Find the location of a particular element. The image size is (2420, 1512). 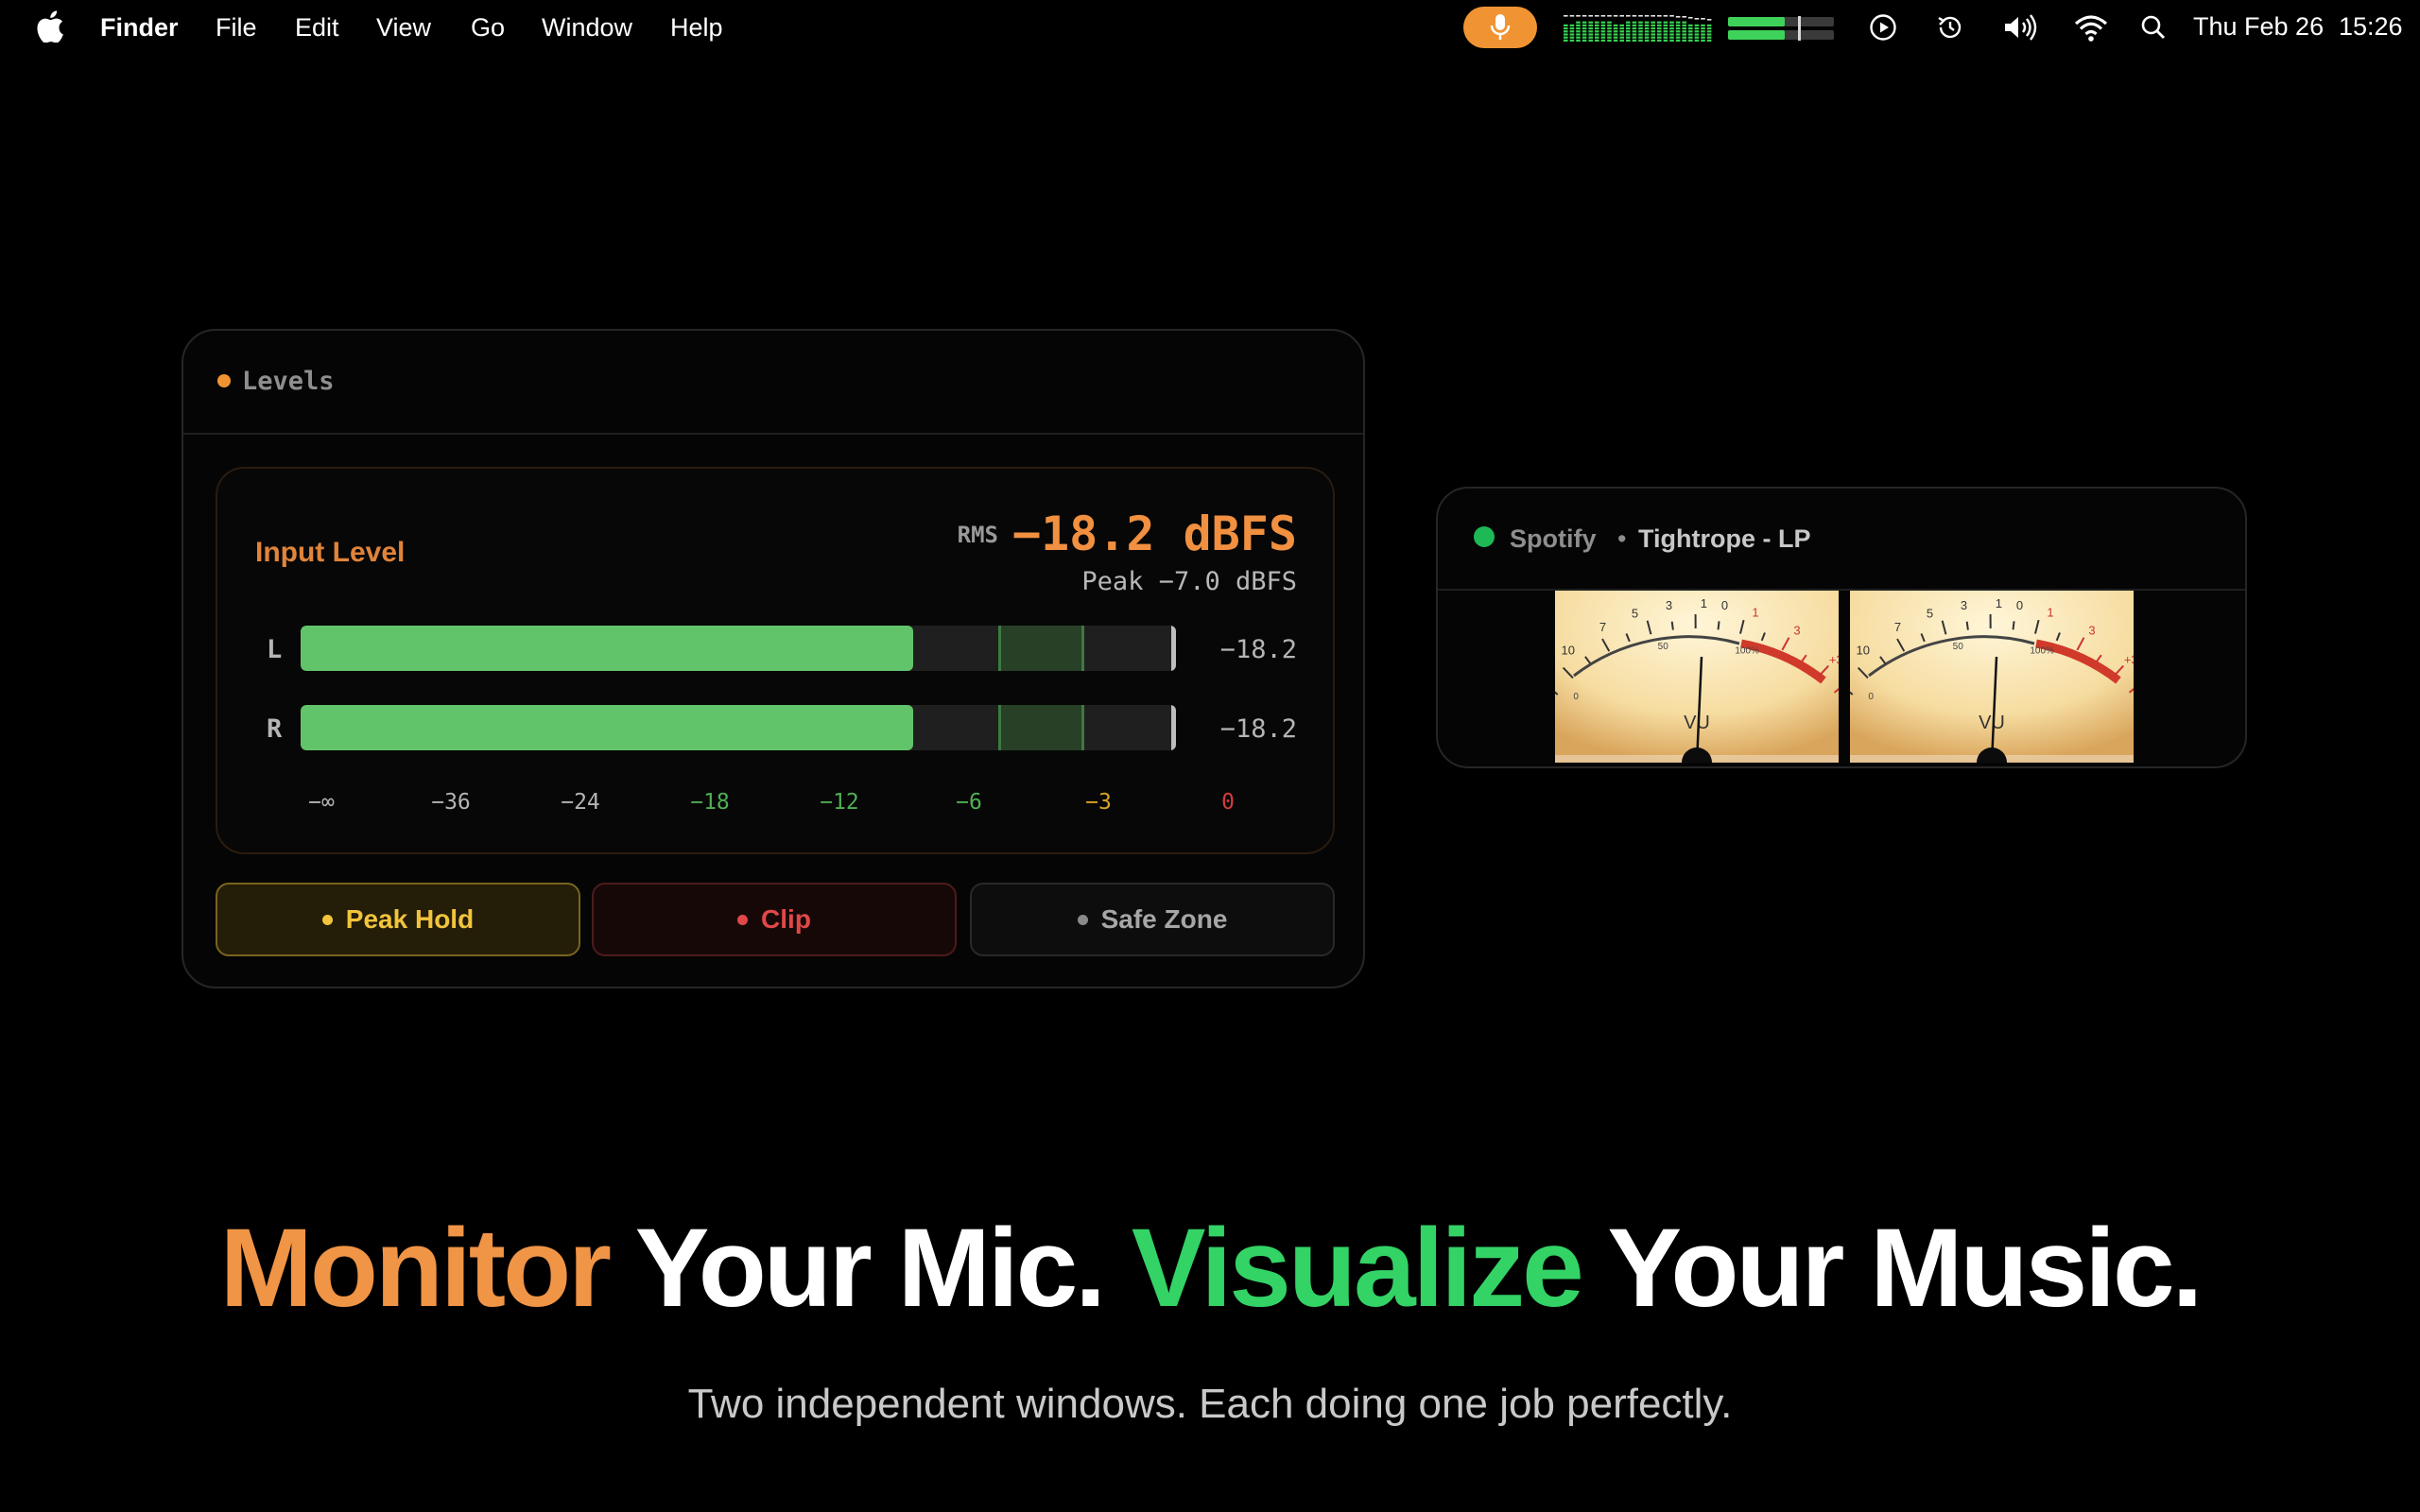

menu-edit: Edit is located at coordinates (317, 27).